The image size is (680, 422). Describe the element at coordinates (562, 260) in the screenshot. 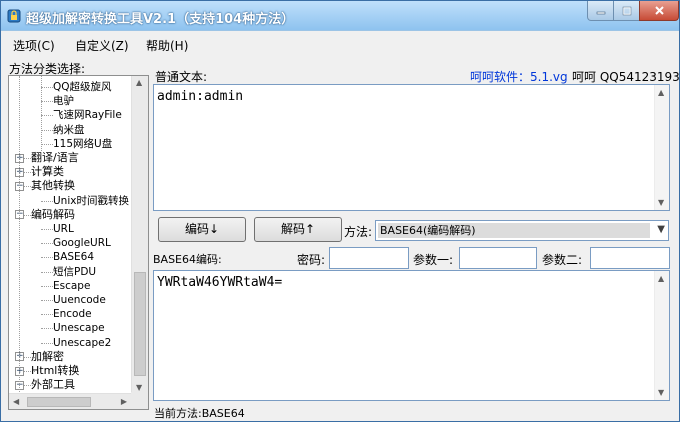

I see `param2-label: 参数二:` at that location.